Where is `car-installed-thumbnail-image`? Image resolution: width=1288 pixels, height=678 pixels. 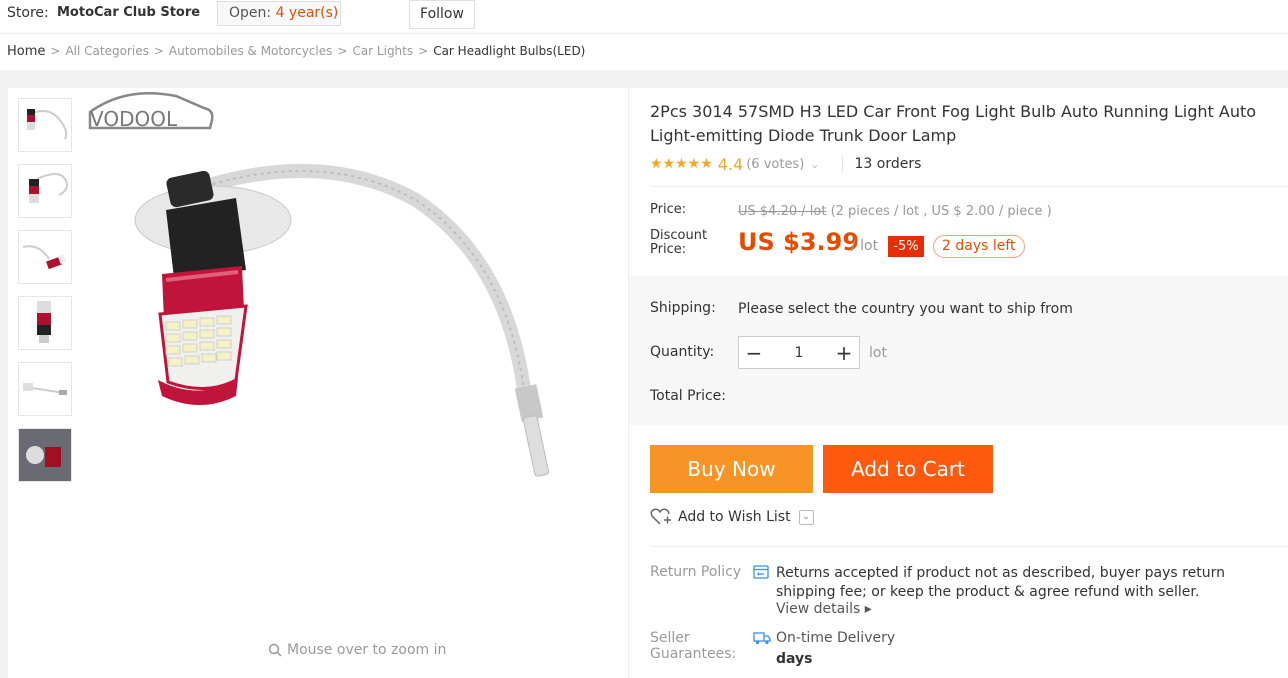 car-installed-thumbnail-image is located at coordinates (45, 455).